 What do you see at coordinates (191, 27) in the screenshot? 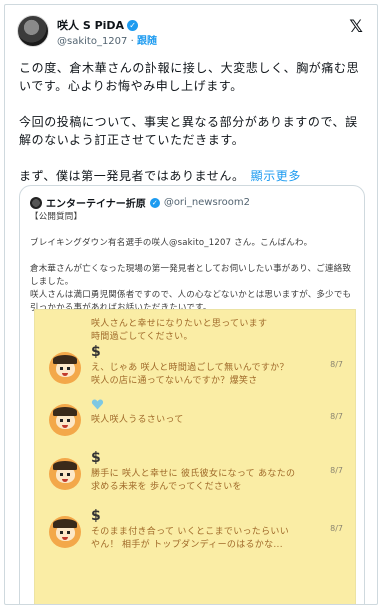
I see `tweet-header: 咲人 S PiDA ✓ @sakito_1207 · 跟随 𝕏` at bounding box center [191, 27].